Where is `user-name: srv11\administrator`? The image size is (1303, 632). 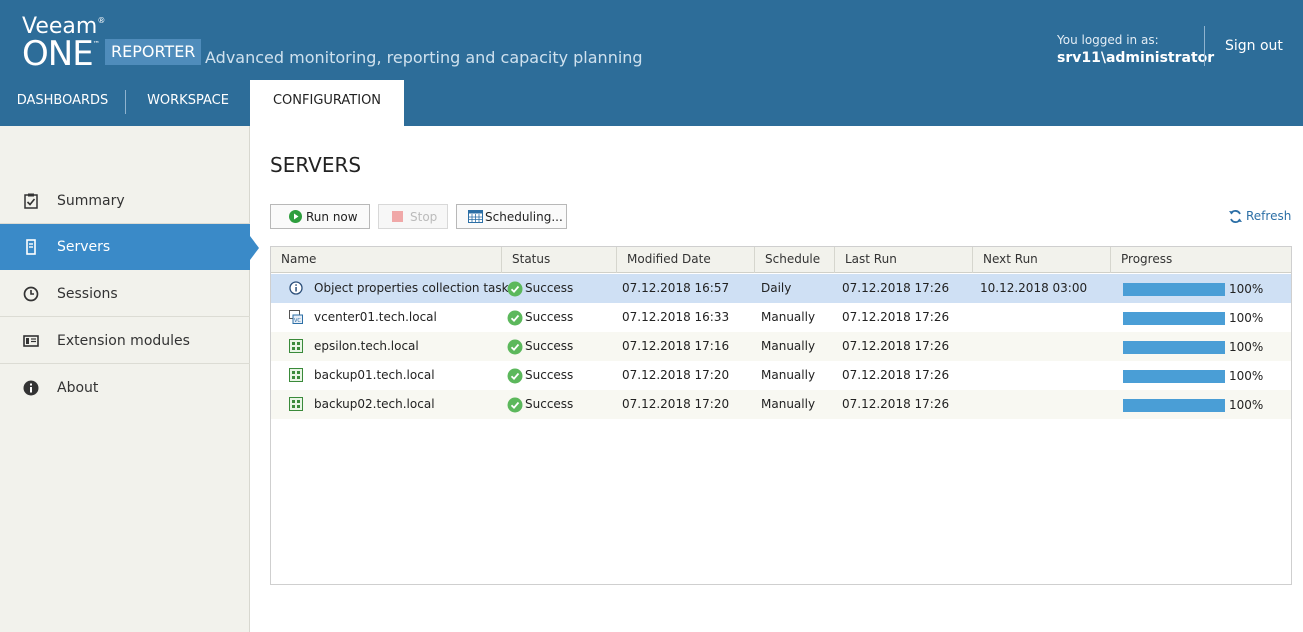
user-name: srv11\administrator is located at coordinates (1136, 58).